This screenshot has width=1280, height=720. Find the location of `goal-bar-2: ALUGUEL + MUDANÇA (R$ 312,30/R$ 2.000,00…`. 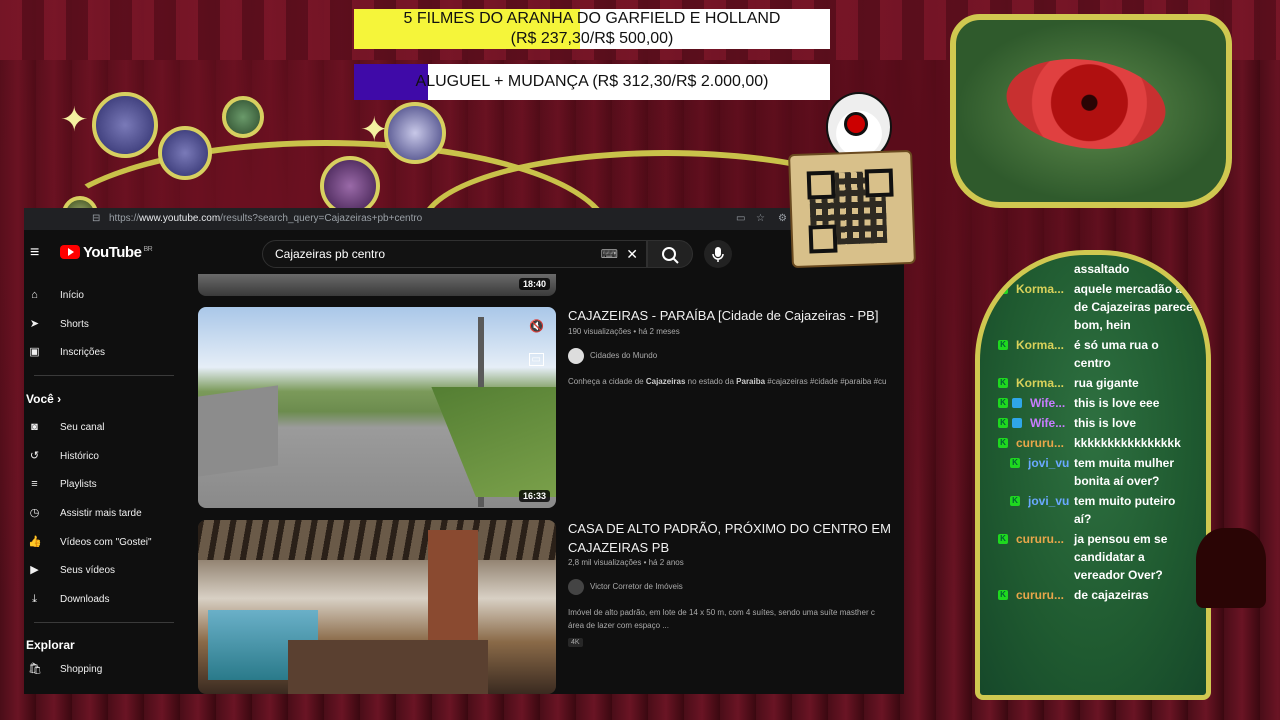

goal-bar-2: ALUGUEL + MUDANÇA (R$ 312,30/R$ 2.000,00… is located at coordinates (592, 82).